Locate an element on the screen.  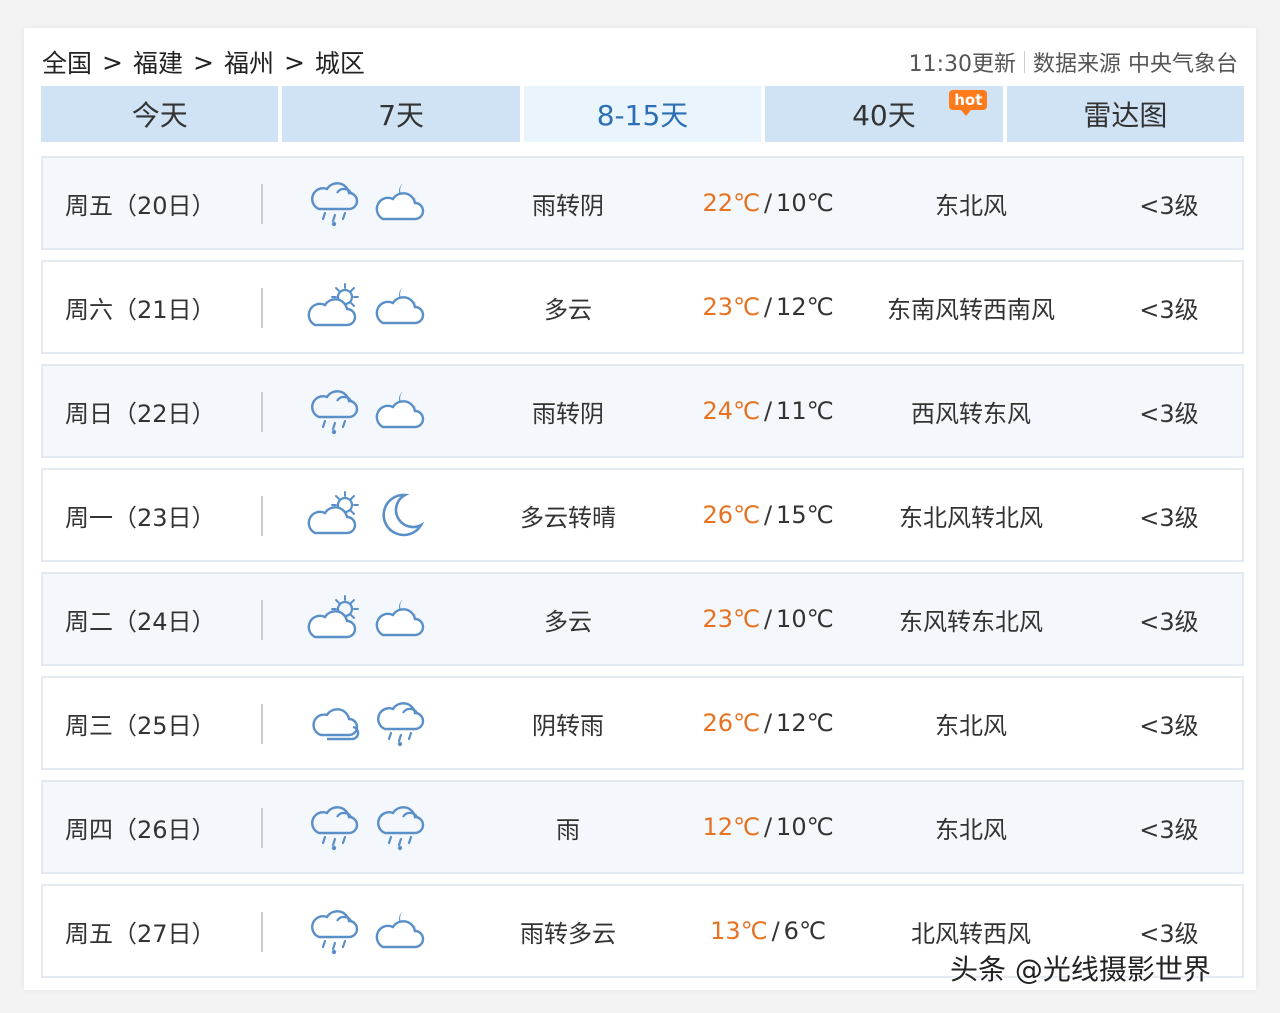
forecast-row: 周日（22日） 雨转阴 24℃/11℃ 西风转东风 <3级 is located at coordinates (642, 411).